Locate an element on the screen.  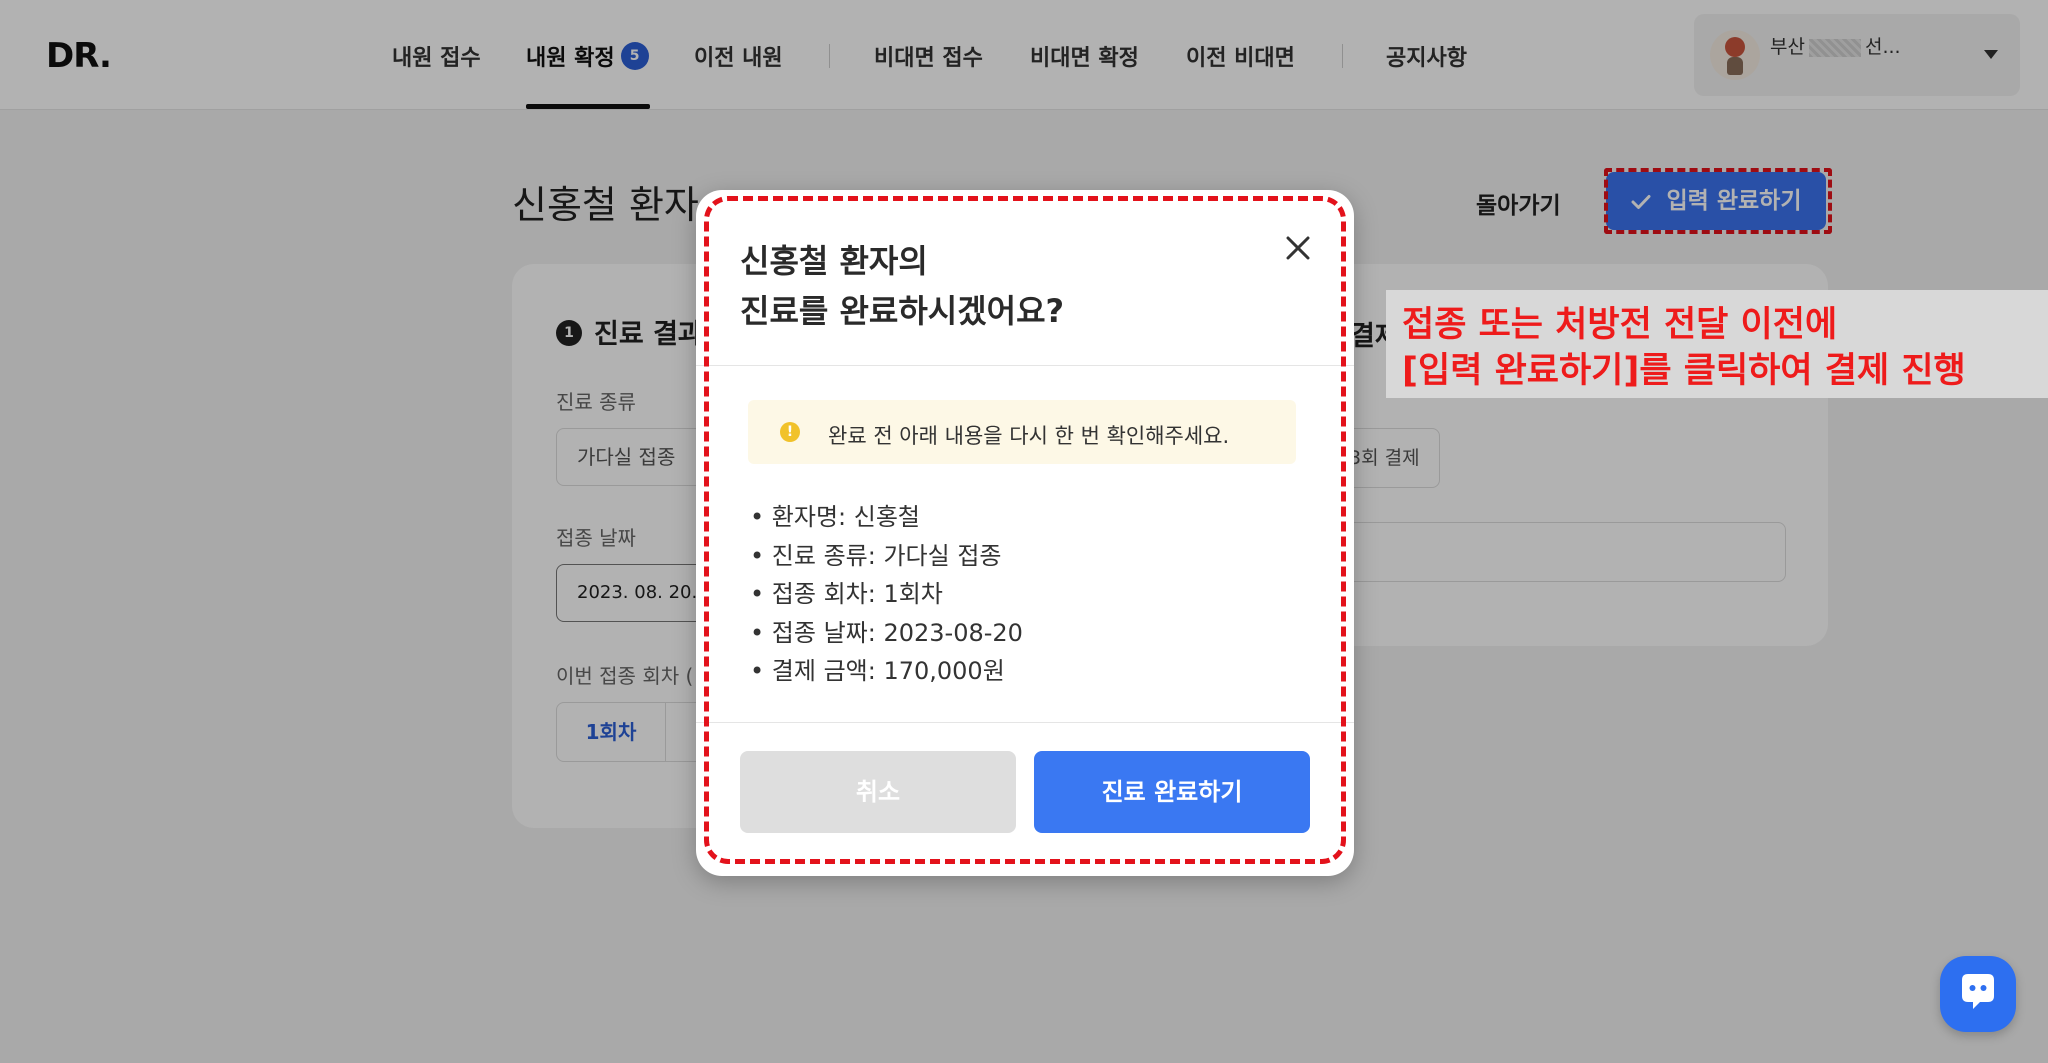
dialog-title-line-1: 신홍철 환자의 is located at coordinates (834, 261).